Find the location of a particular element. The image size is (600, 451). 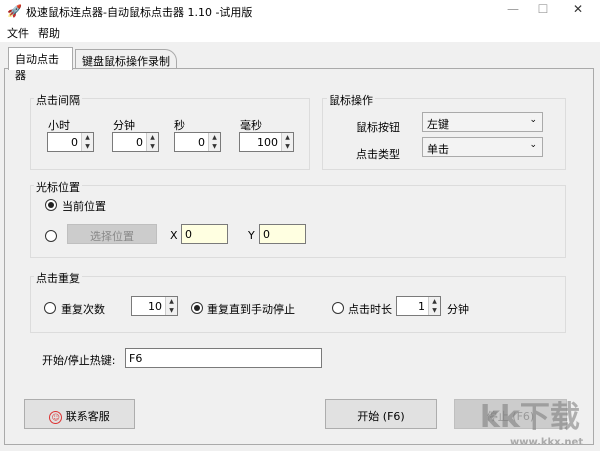

menu-file: 文件 is located at coordinates (18, 33).